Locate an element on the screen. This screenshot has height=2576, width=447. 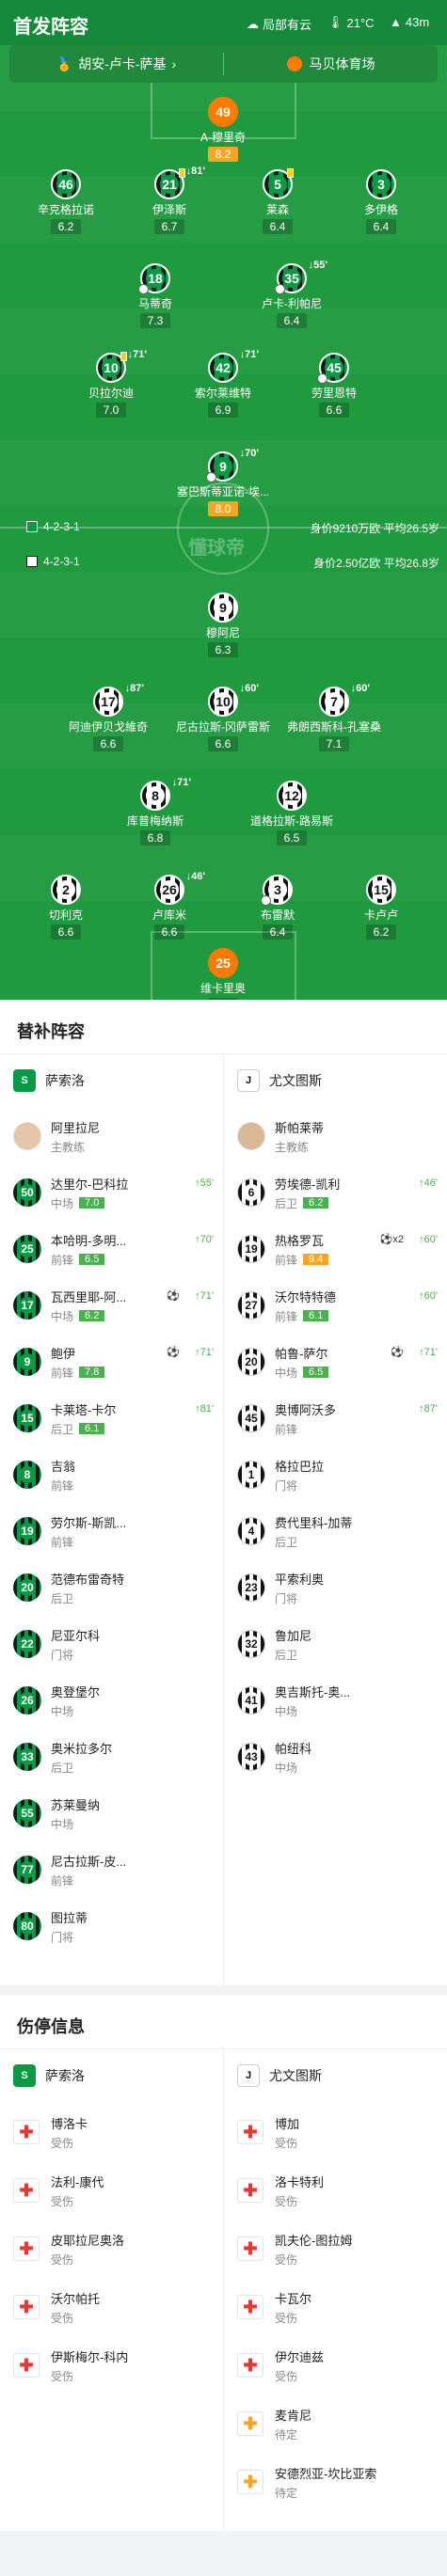
shirt-number: 2 is located at coordinates (65, 889).